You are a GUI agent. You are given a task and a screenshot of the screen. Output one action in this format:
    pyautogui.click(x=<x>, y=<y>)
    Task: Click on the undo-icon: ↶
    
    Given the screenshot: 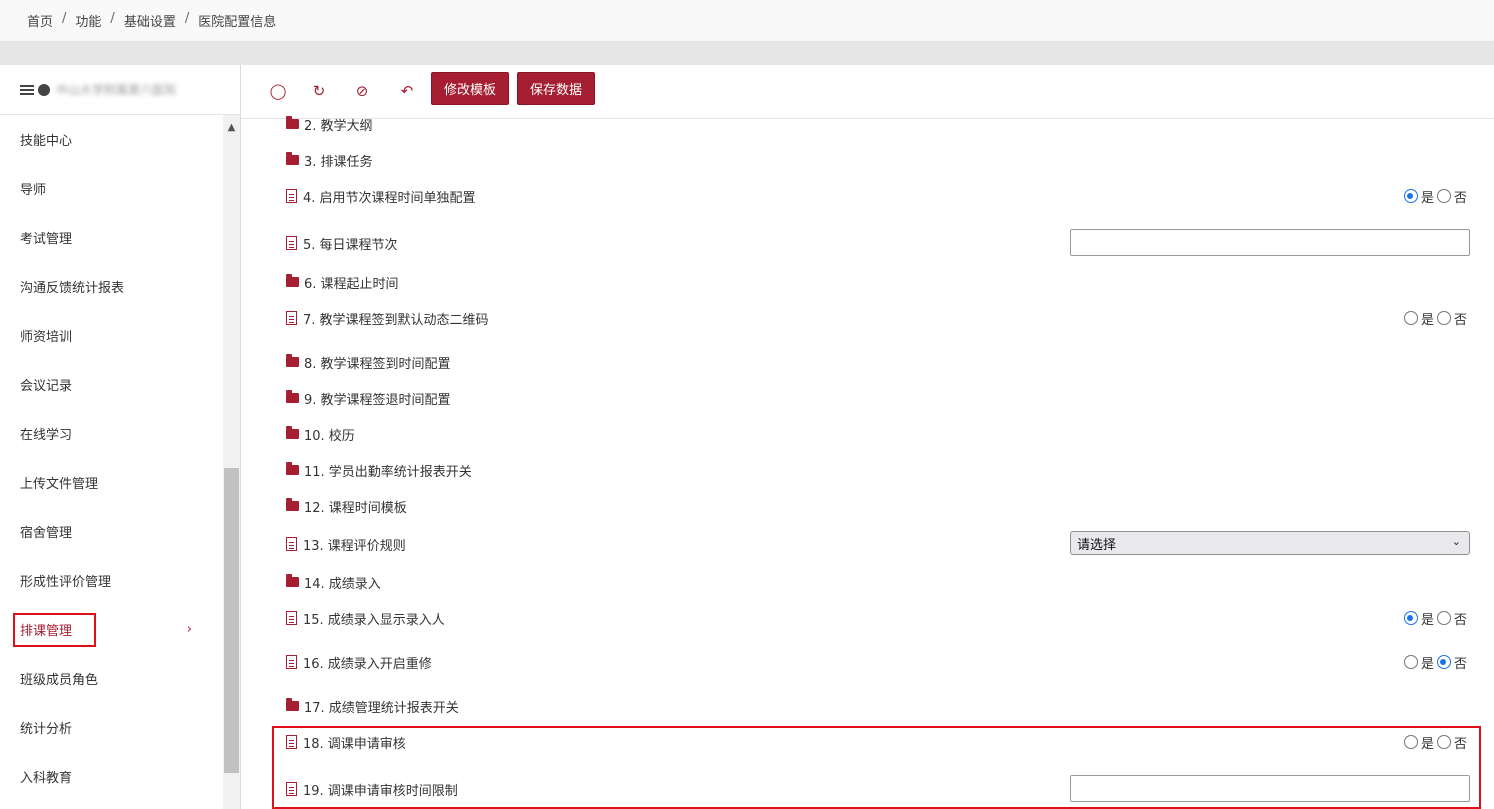 What is the action you would take?
    pyautogui.click(x=407, y=91)
    